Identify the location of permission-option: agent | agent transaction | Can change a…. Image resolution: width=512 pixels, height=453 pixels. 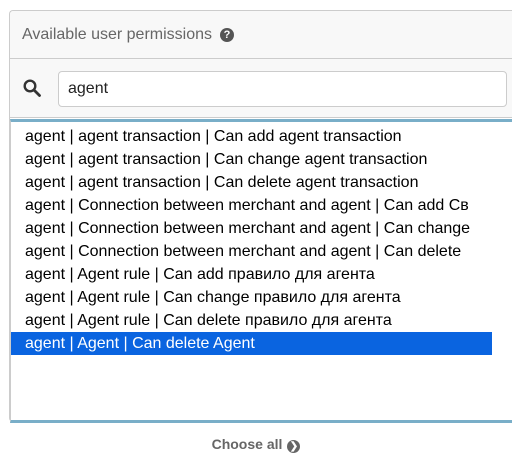
(251, 159).